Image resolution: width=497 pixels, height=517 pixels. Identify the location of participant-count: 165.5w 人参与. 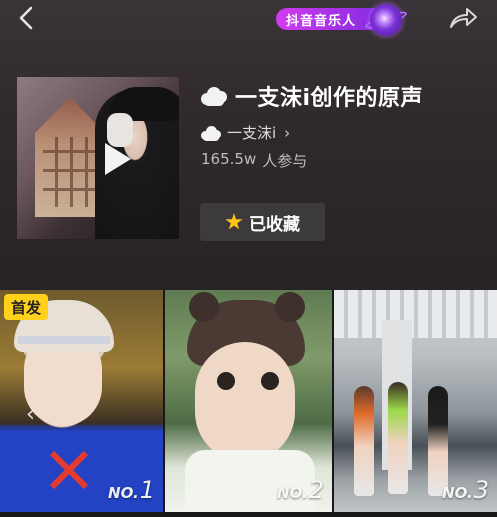
(254, 160).